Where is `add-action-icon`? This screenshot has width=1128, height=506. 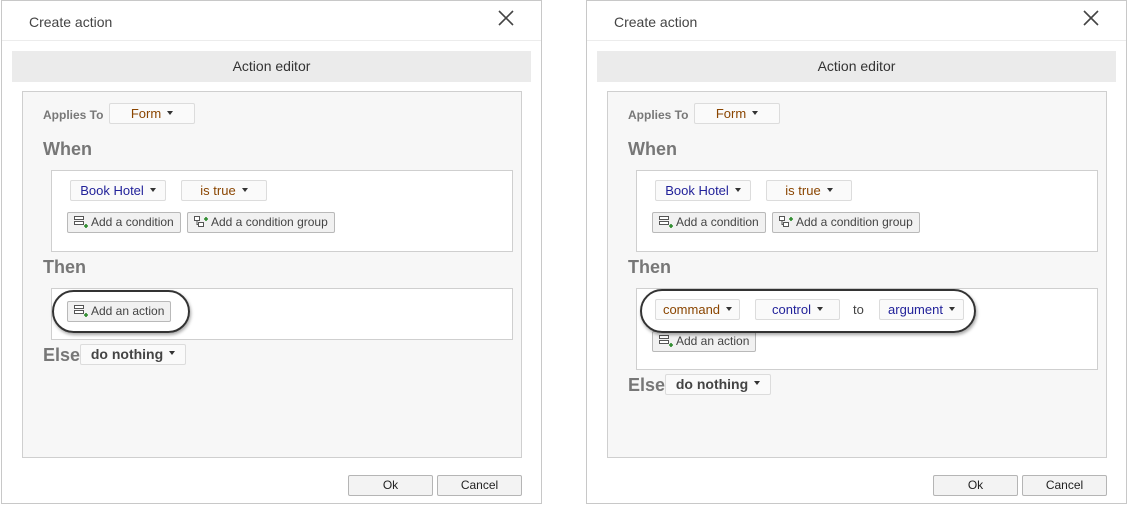
add-action-icon is located at coordinates (666, 341).